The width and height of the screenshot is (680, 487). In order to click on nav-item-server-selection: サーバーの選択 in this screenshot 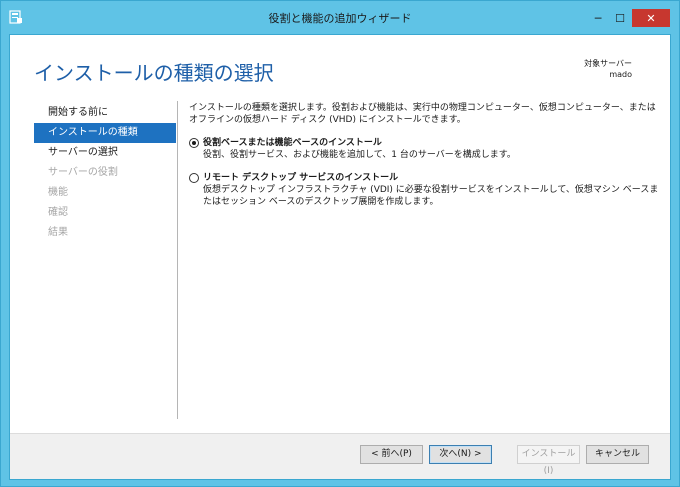, I will do `click(105, 153)`.